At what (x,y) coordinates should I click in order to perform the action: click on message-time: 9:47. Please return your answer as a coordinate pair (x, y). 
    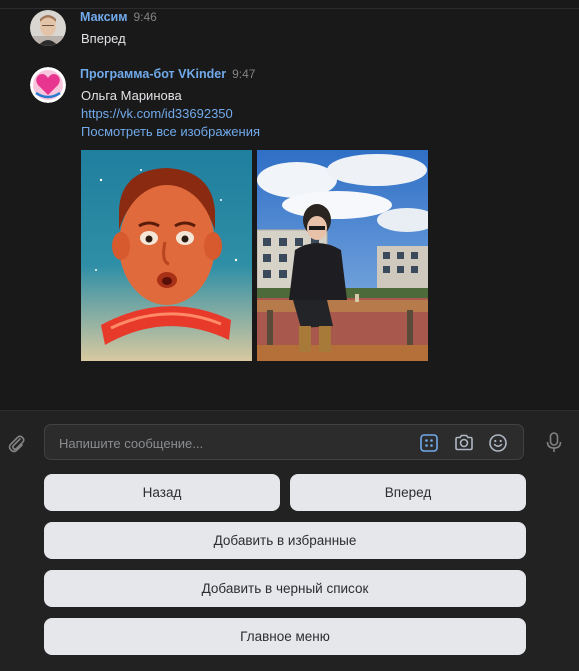
    Looking at the image, I should click on (244, 74).